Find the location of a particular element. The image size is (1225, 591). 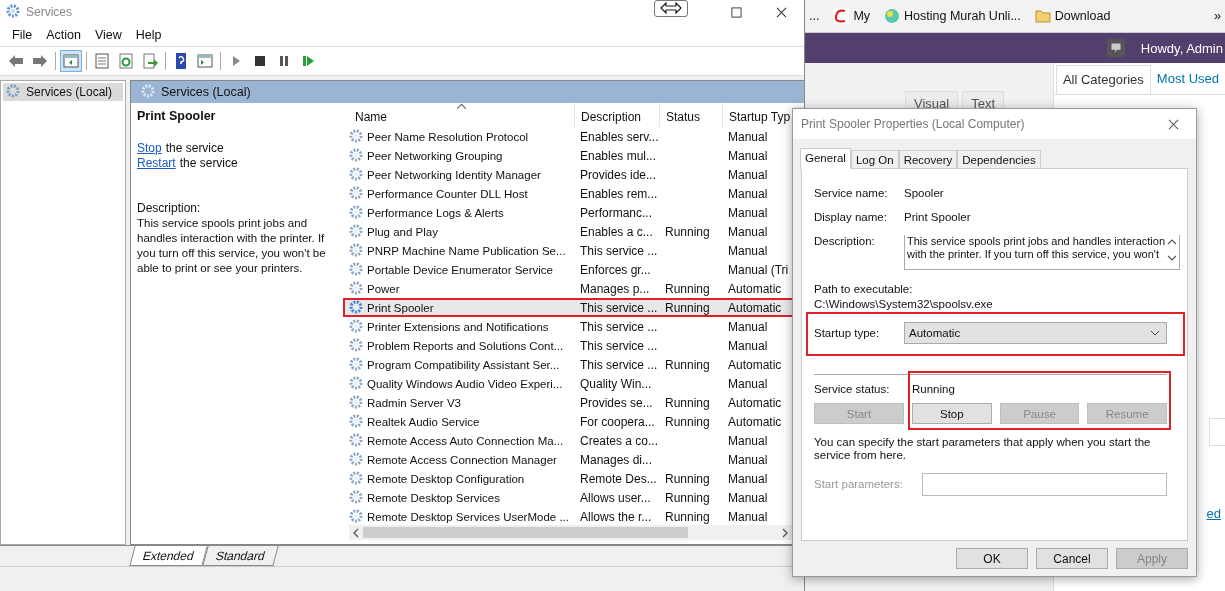

table-cell-text: Manual (Tri is located at coordinates (758, 269).